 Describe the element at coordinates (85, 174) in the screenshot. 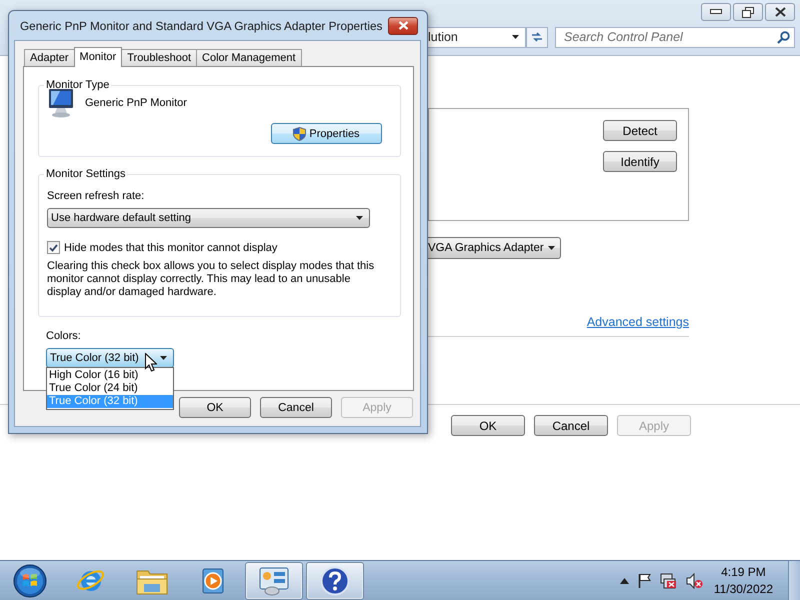

I see `group-label: Monitor Settings` at that location.